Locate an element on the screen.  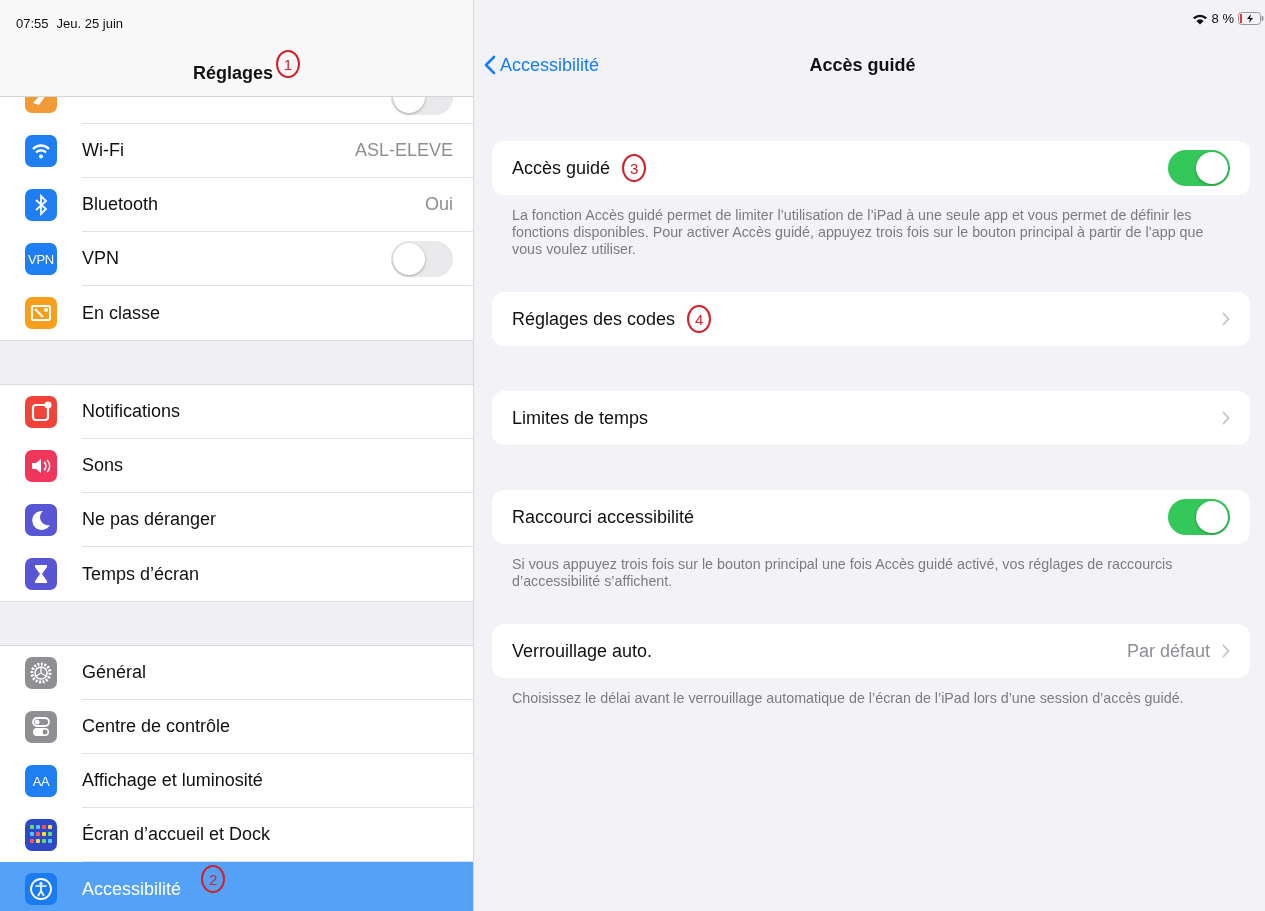
back-button: Accessibilité is located at coordinates (542, 65).